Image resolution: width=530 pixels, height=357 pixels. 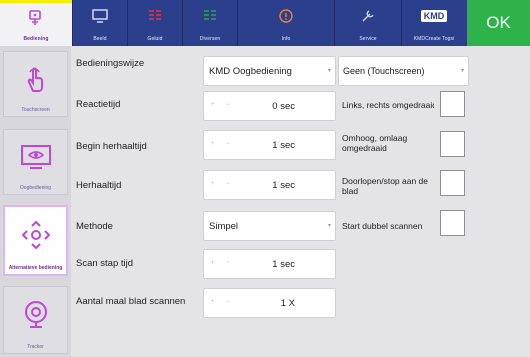 What do you see at coordinates (498, 23) in the screenshot?
I see `ok-button: OK` at bounding box center [498, 23].